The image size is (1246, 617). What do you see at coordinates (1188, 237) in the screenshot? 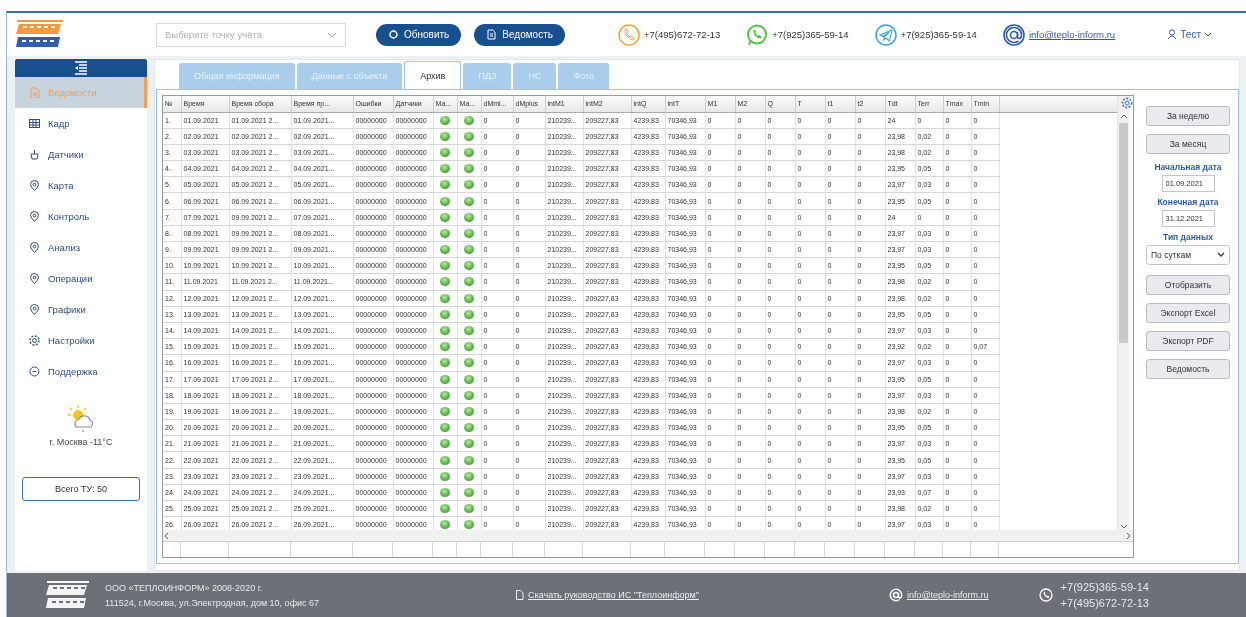
I see `field-label: Тип данных` at bounding box center [1188, 237].